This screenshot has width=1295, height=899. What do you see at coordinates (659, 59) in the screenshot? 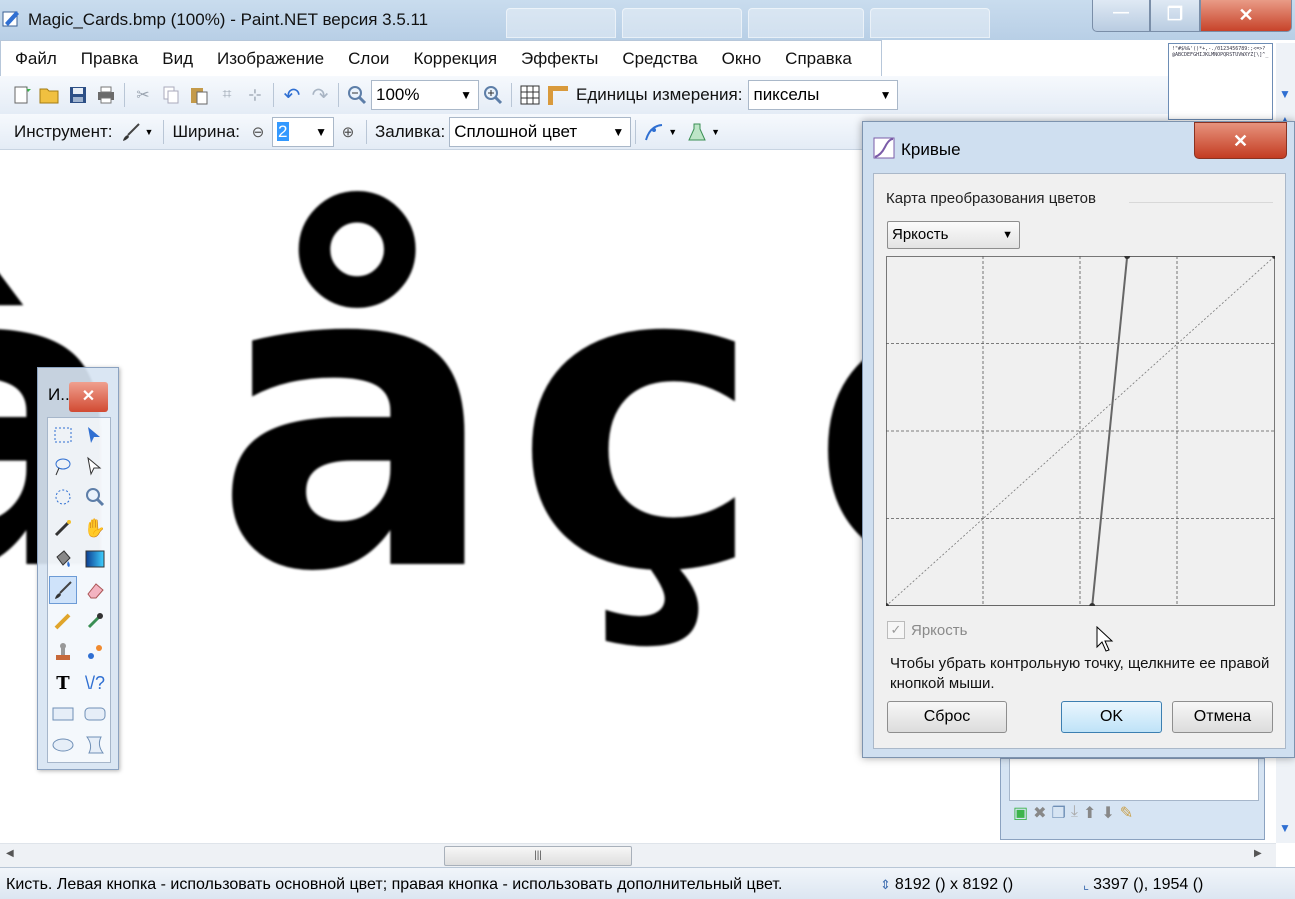
I see `menu-utilities: Средства` at bounding box center [659, 59].